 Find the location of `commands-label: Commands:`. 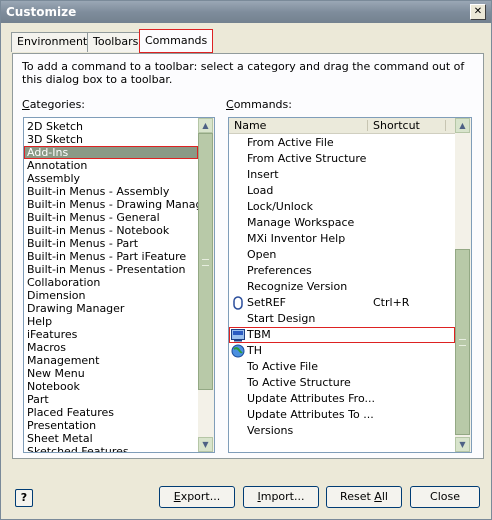

commands-label: Commands: is located at coordinates (259, 104).